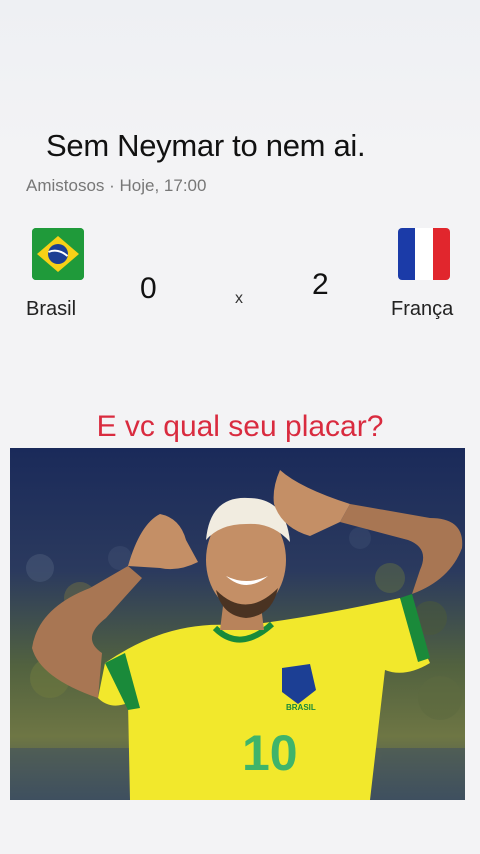  Describe the element at coordinates (240, 426) in the screenshot. I see `placar-question: E vc qual seu placar?` at that location.